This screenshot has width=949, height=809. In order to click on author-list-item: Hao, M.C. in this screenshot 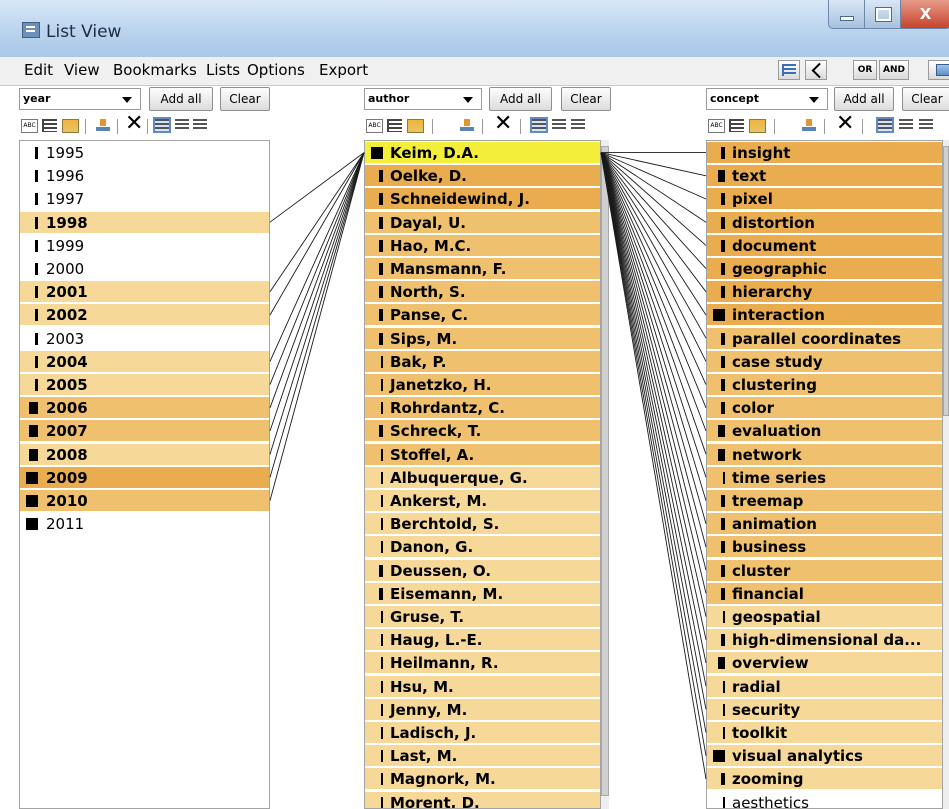, I will do `click(482, 245)`.